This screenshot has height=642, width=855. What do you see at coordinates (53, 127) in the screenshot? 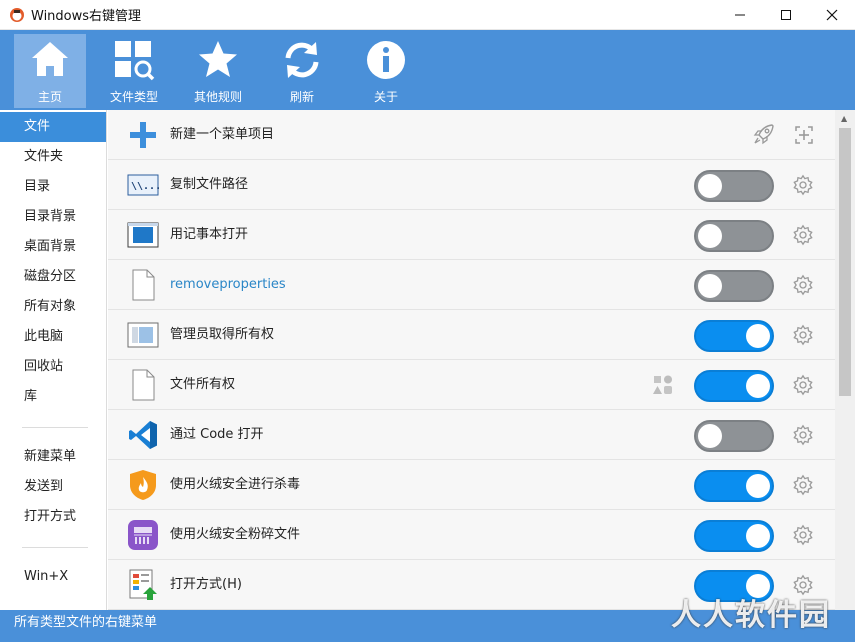
I see `sidebar-item-file: 文件` at bounding box center [53, 127].